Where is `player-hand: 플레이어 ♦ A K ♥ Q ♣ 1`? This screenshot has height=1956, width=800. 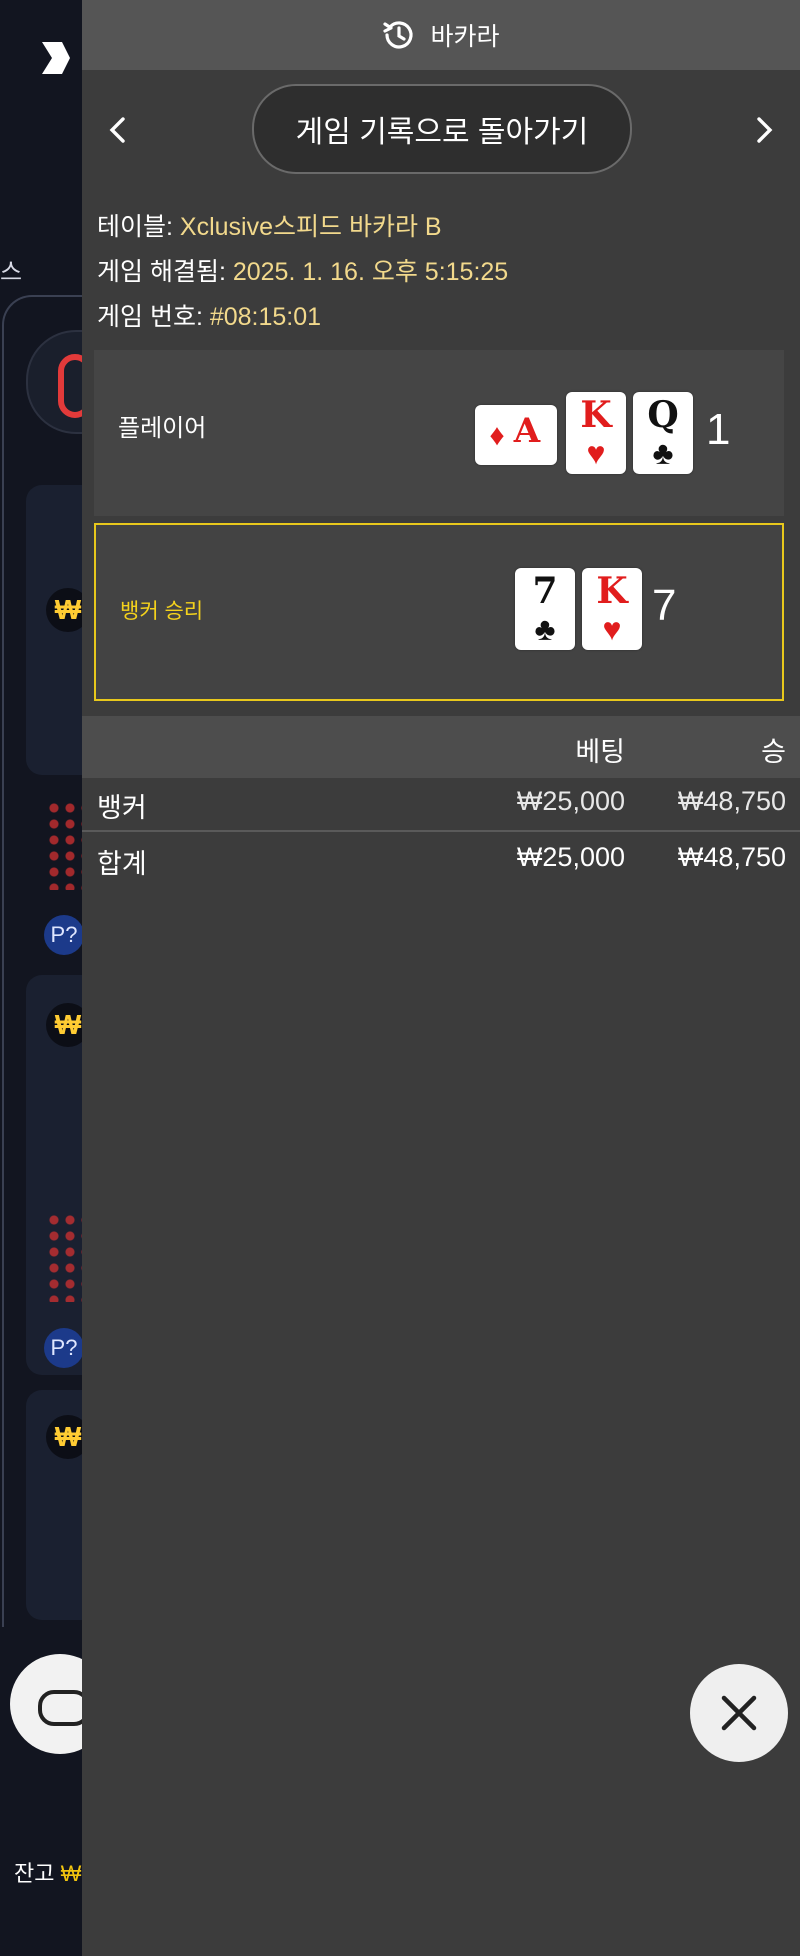
player-hand: 플레이어 ♦ A K ♥ Q ♣ 1 is located at coordinates (439, 433).